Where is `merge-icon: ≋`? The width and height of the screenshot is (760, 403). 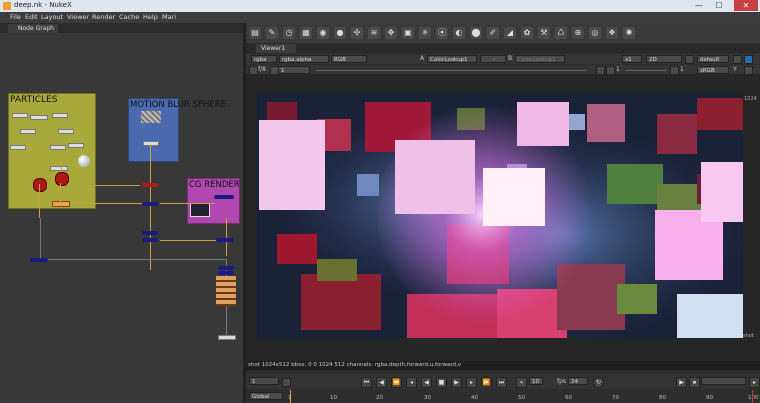 merge-icon: ≋ is located at coordinates (374, 33).